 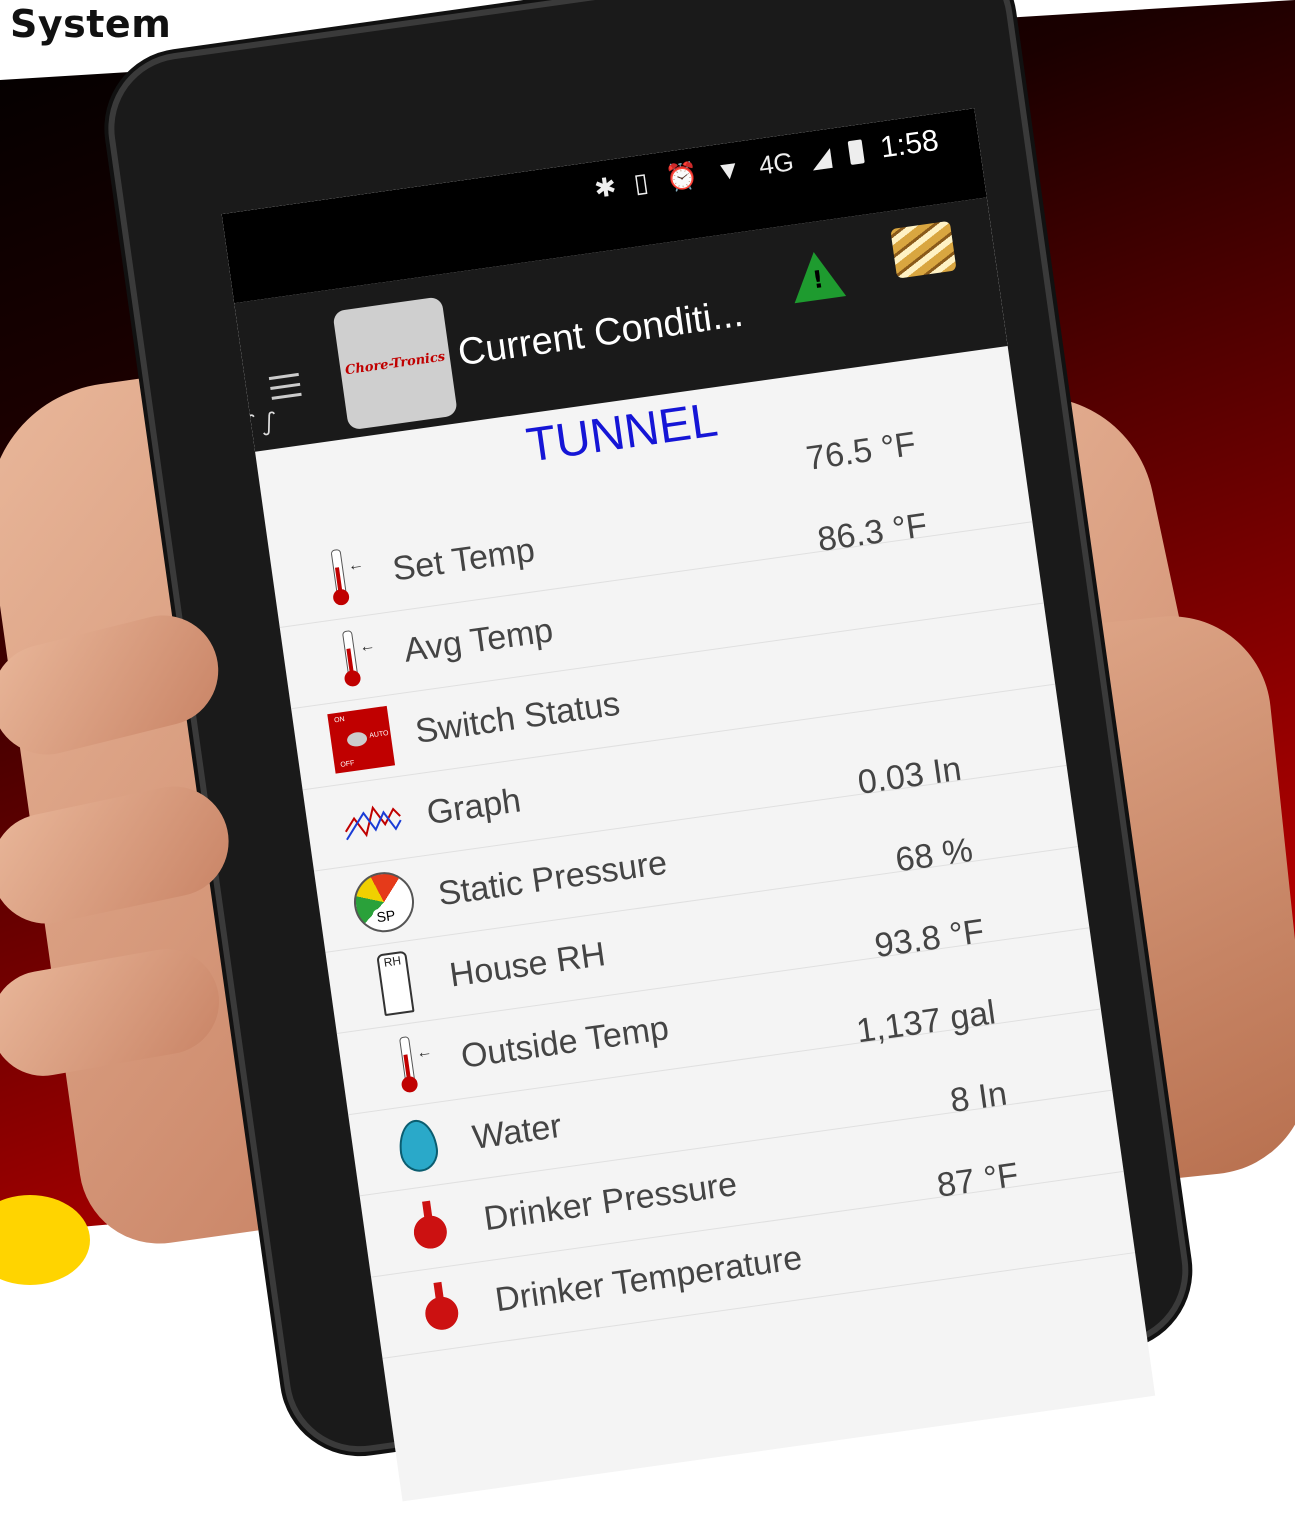 What do you see at coordinates (517, 717) in the screenshot?
I see `row-label: Switch Status` at bounding box center [517, 717].